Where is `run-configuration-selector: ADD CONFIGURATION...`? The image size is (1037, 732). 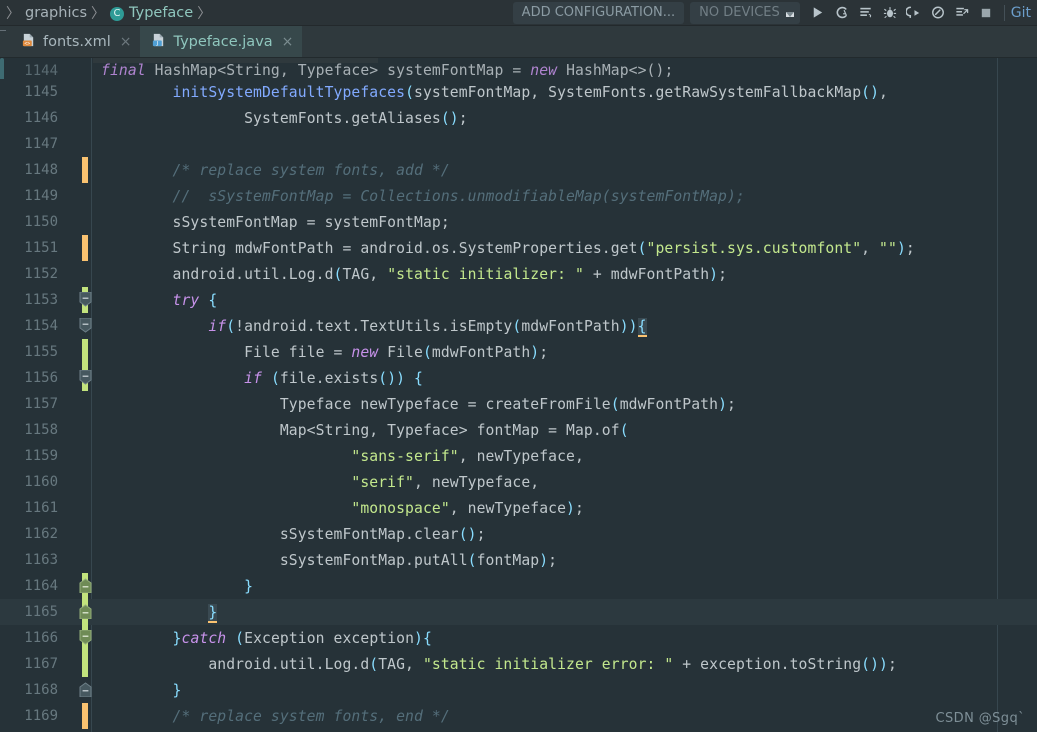 run-configuration-selector: ADD CONFIGURATION... is located at coordinates (598, 12).